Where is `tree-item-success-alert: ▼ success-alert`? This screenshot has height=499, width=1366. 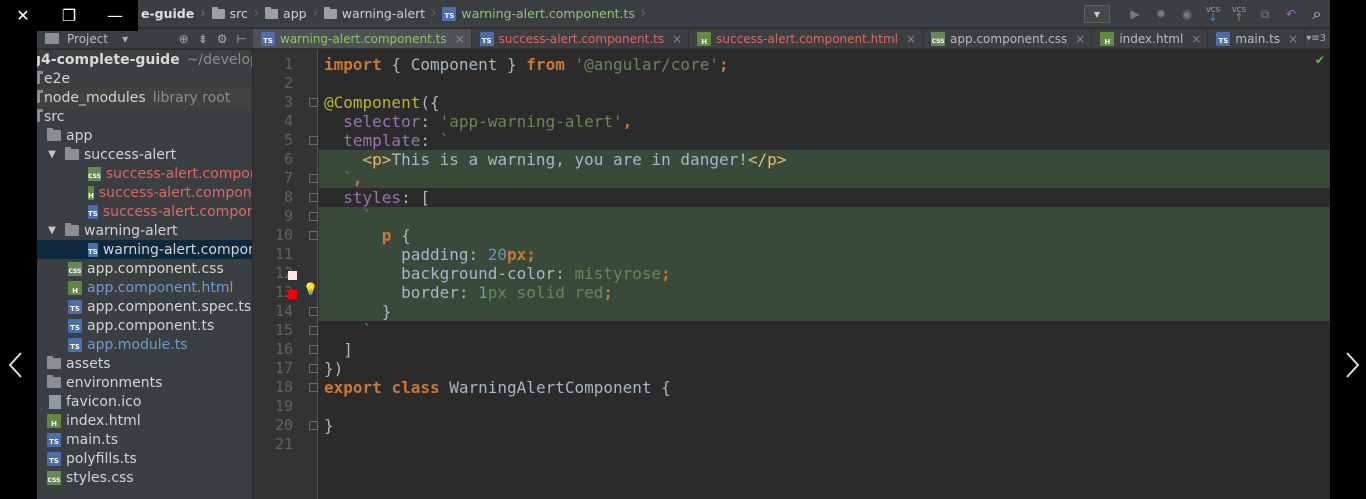 tree-item-success-alert: ▼ success-alert is located at coordinates (144, 154).